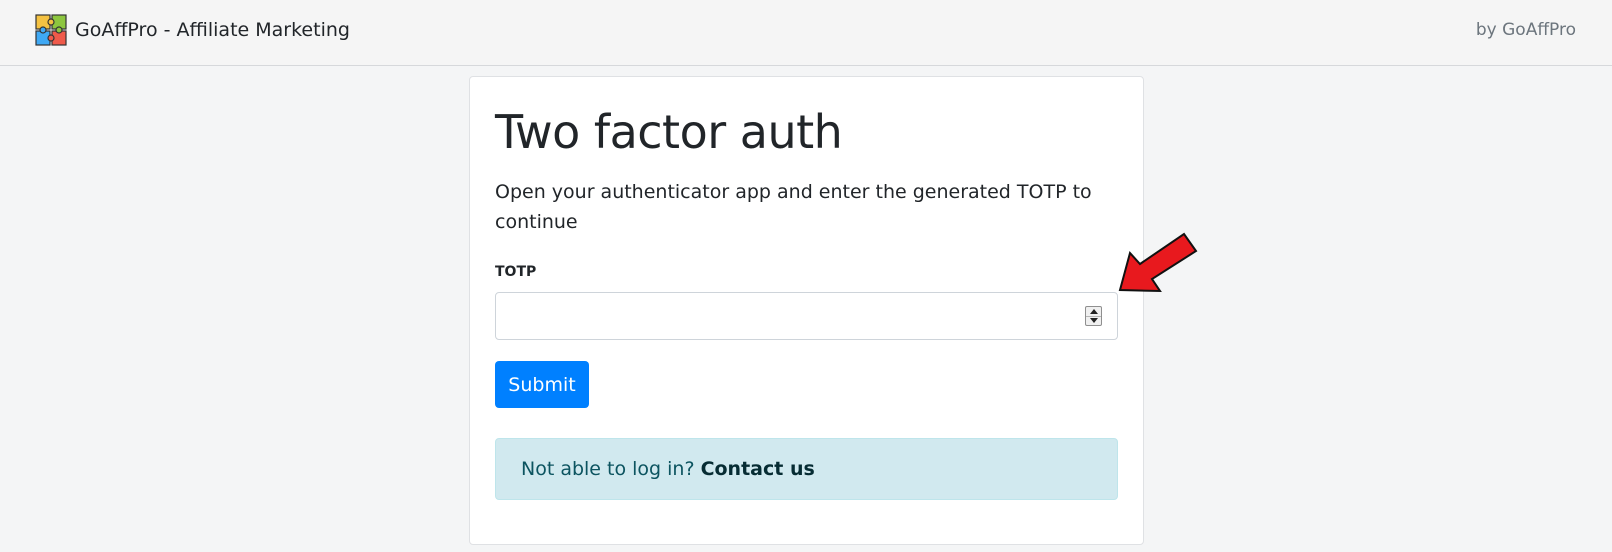  I want to click on page-title: Two factor auth, so click(669, 132).